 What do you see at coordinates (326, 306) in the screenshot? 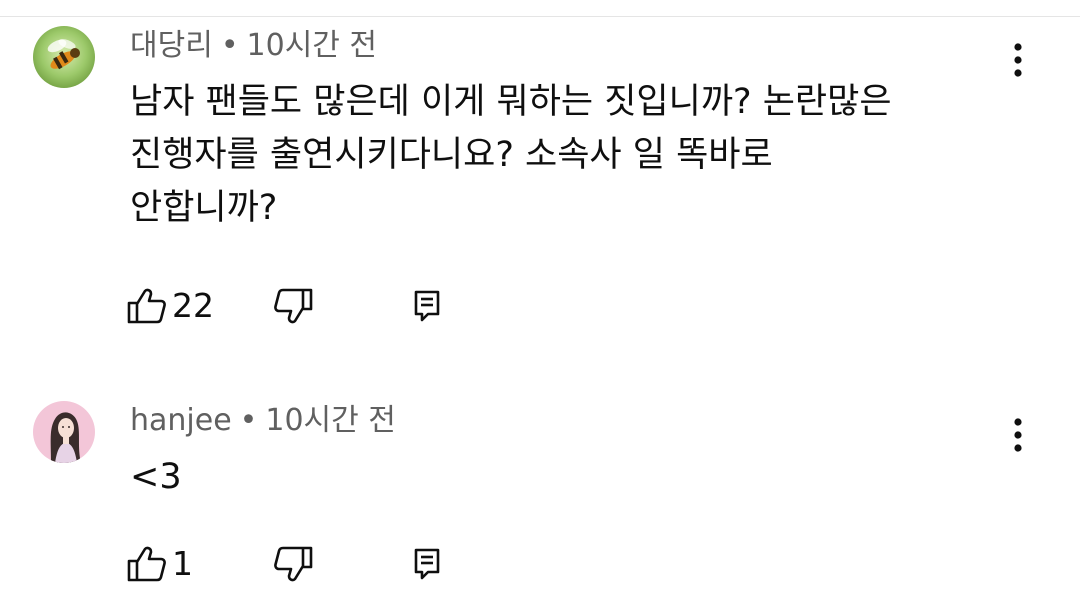
I see `comment-actions: 22` at bounding box center [326, 306].